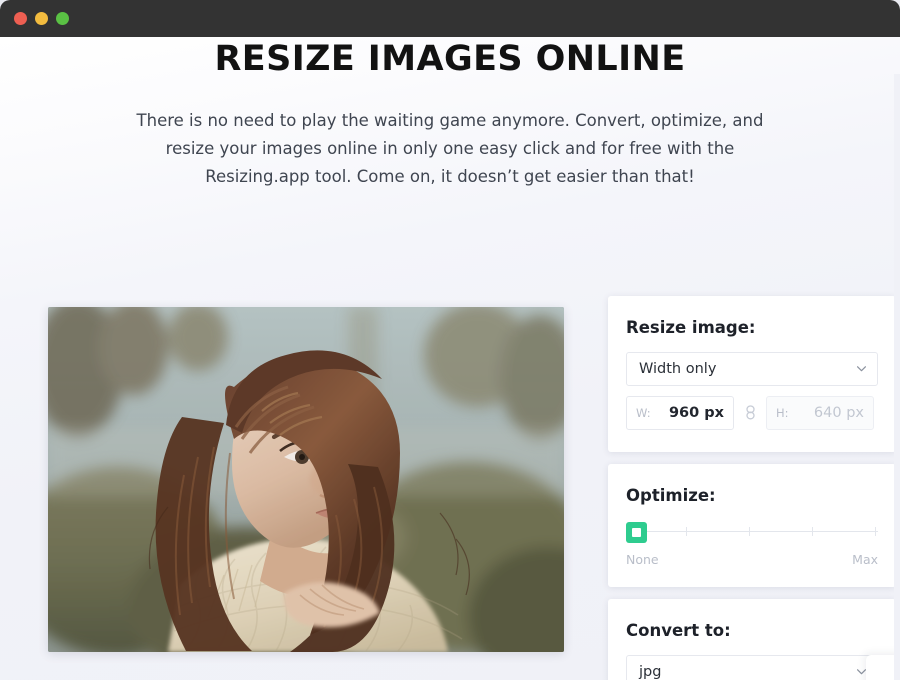  Describe the element at coordinates (450, 18) in the screenshot. I see `window-titlebar` at that location.